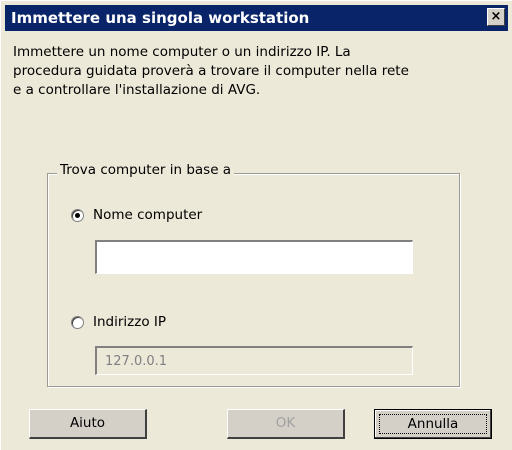 This screenshot has width=512, height=450. I want to click on cancel-button: Annulla, so click(433, 424).